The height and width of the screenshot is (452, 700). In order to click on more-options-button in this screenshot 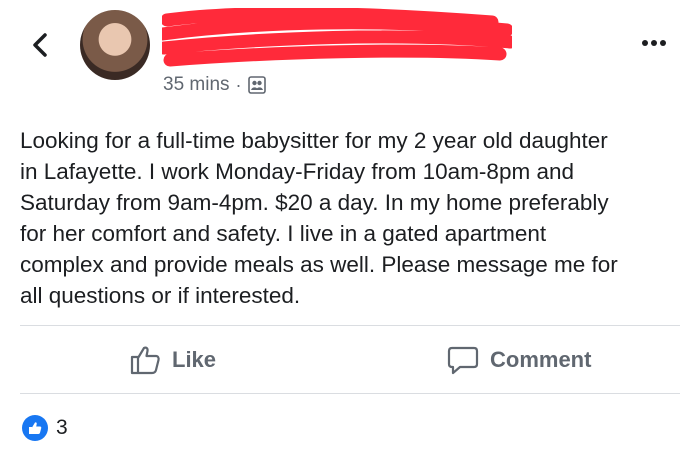, I will do `click(654, 43)`.